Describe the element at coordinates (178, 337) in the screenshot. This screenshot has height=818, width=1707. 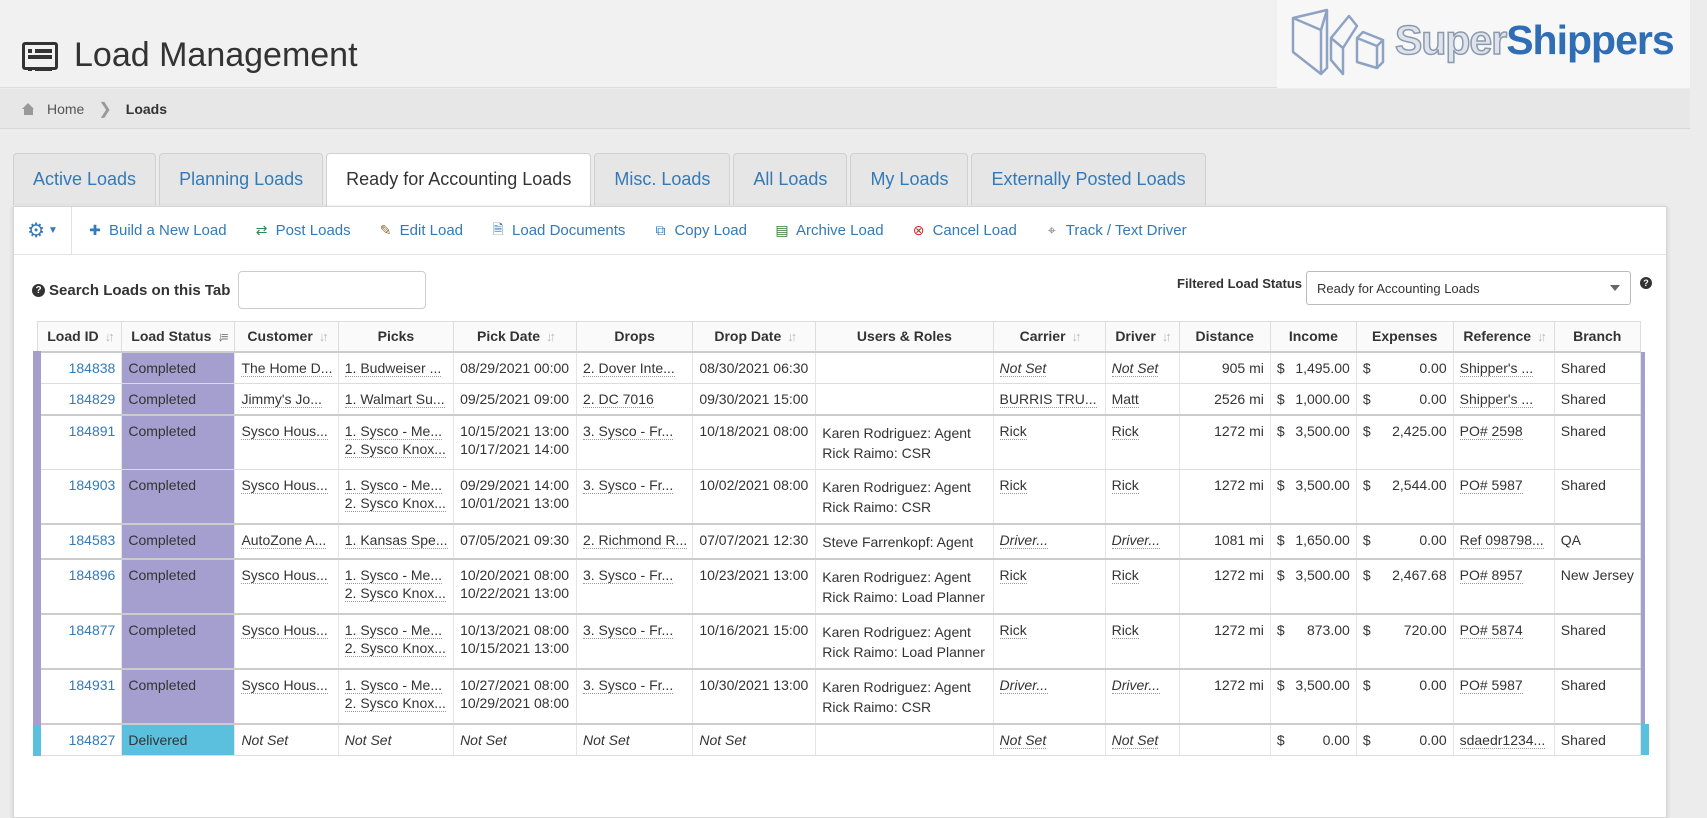
I see `column-header: Load Status ↓≡` at that location.